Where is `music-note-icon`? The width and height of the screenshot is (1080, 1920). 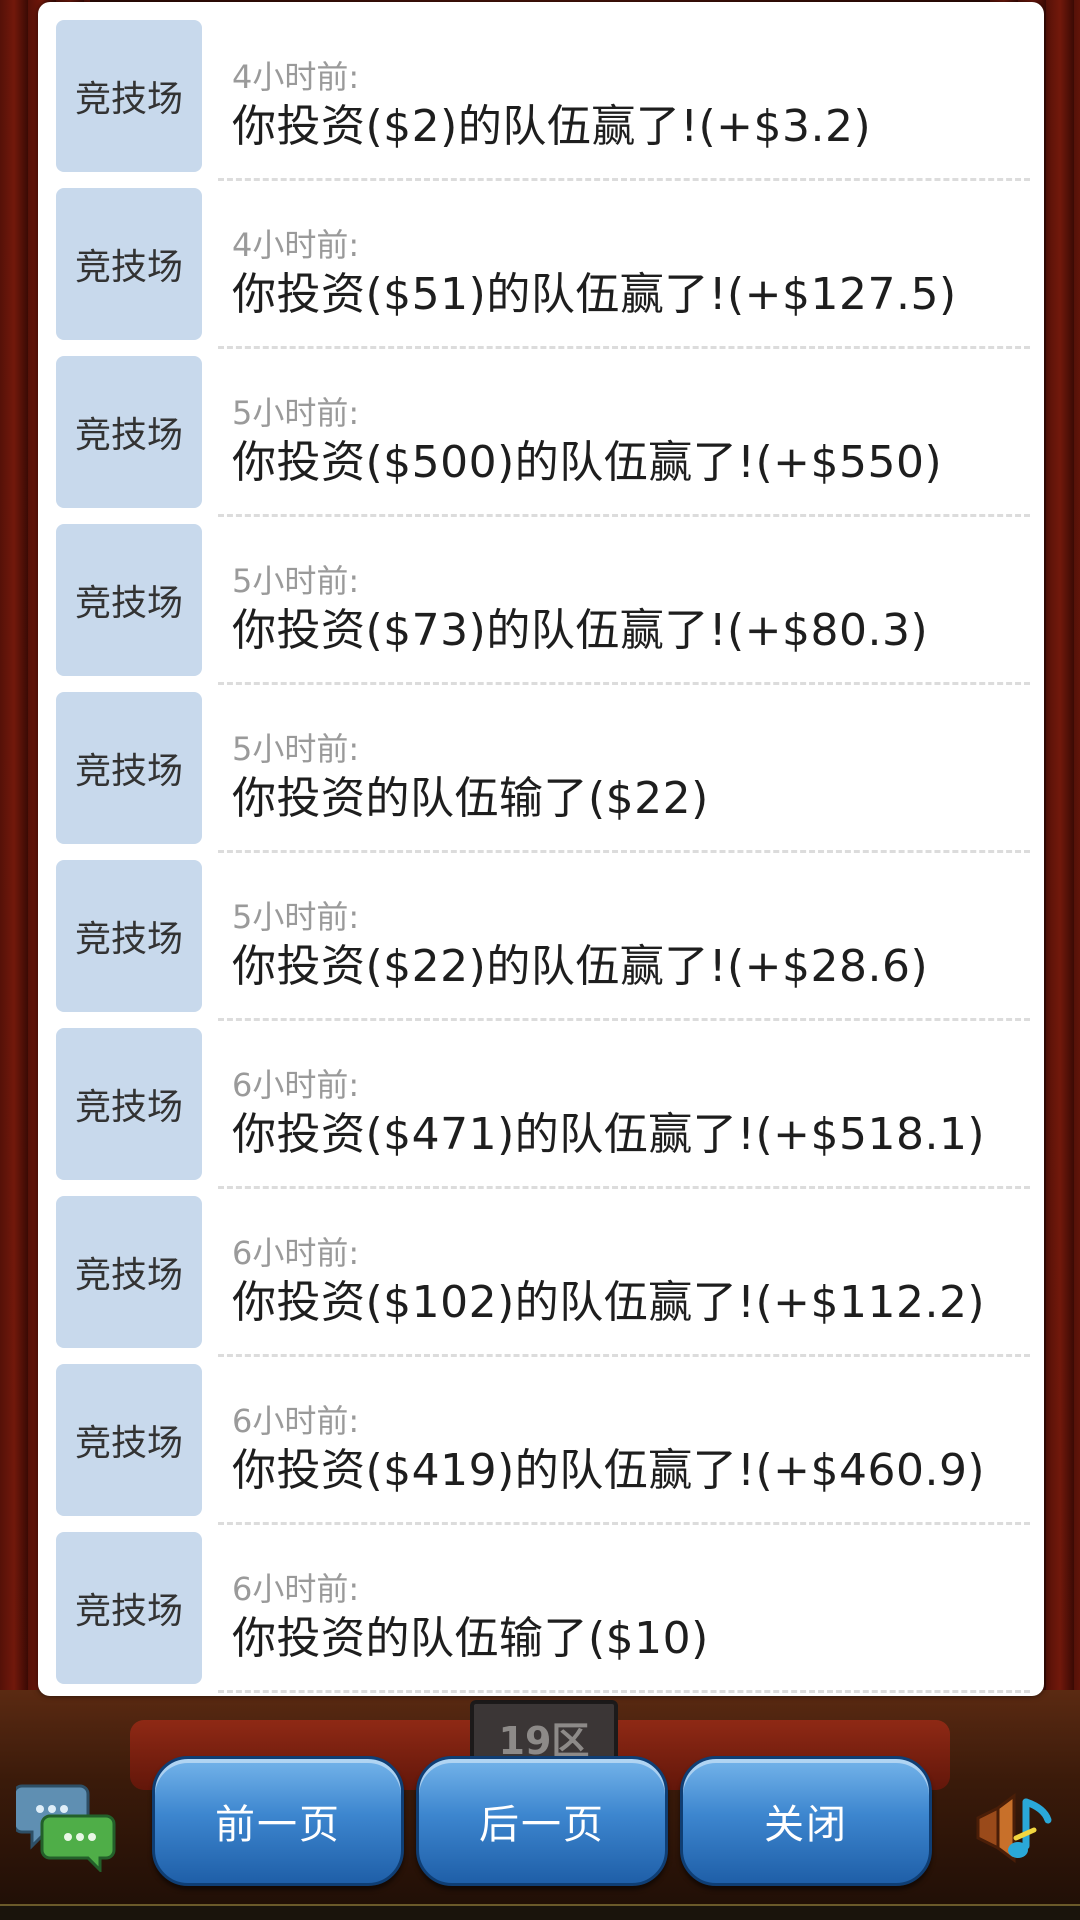
music-note-icon is located at coordinates (1018, 1828).